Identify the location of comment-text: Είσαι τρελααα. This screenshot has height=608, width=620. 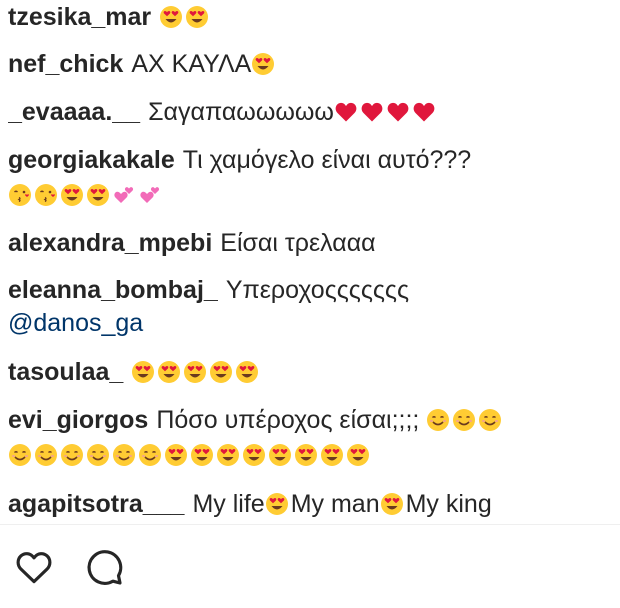
(298, 243).